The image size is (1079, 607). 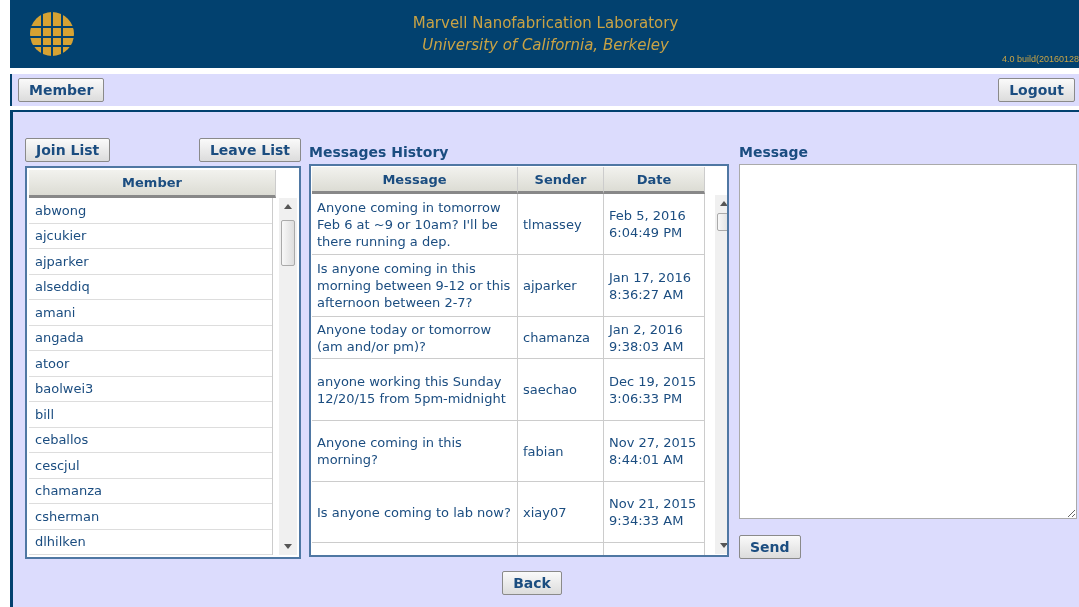 What do you see at coordinates (545, 23) in the screenshot?
I see `header-title: Marvell Nanofabrication Laboratory` at bounding box center [545, 23].